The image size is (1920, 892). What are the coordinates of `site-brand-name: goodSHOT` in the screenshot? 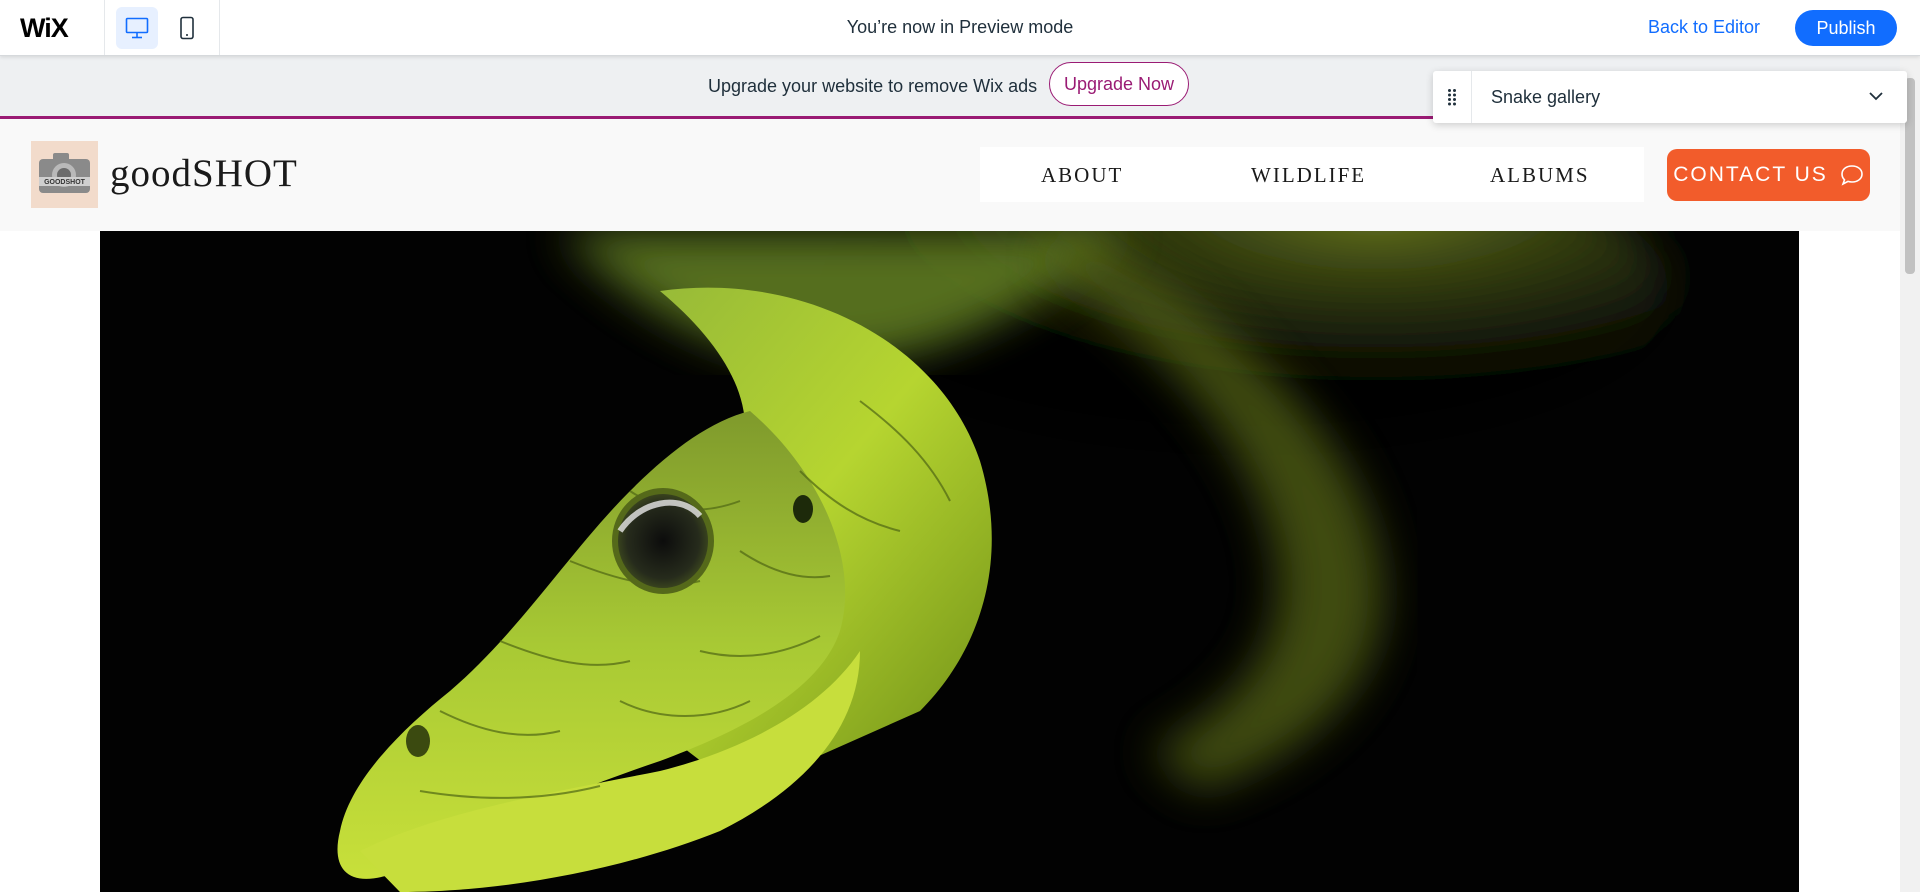 It's located at (204, 173).